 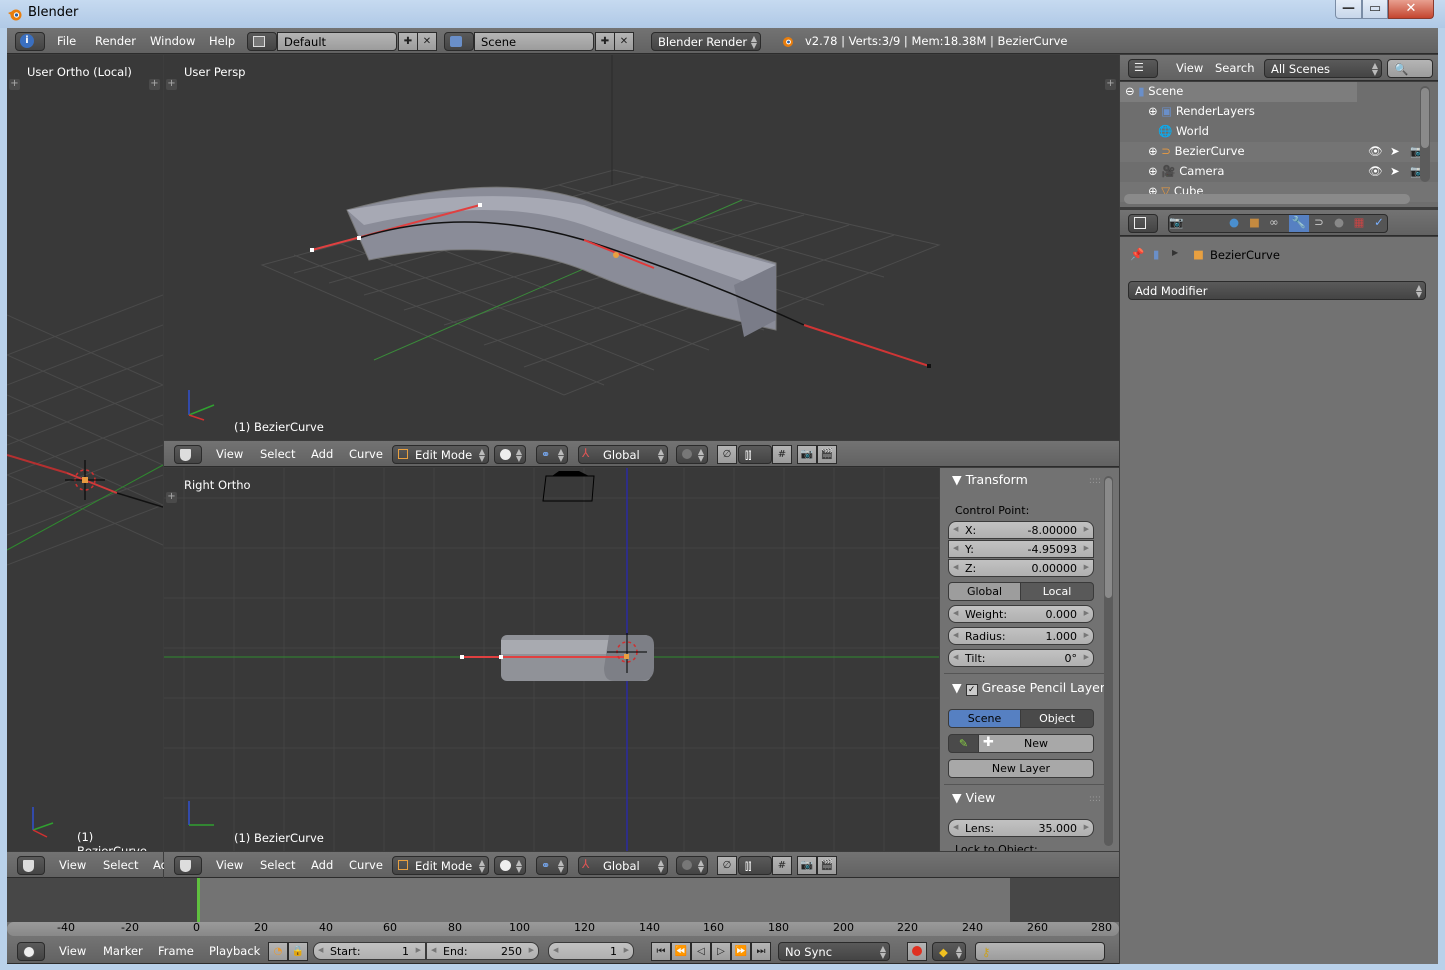 What do you see at coordinates (322, 454) in the screenshot?
I see `menu-add: Add` at bounding box center [322, 454].